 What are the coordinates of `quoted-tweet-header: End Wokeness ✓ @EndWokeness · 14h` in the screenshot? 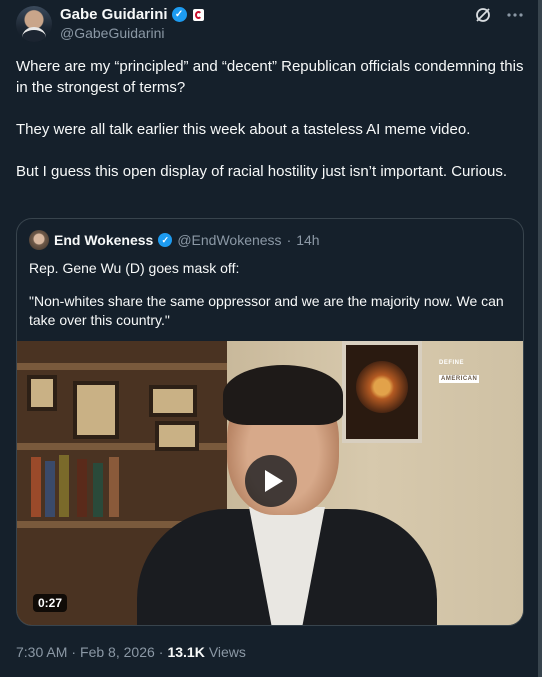 It's located at (174, 240).